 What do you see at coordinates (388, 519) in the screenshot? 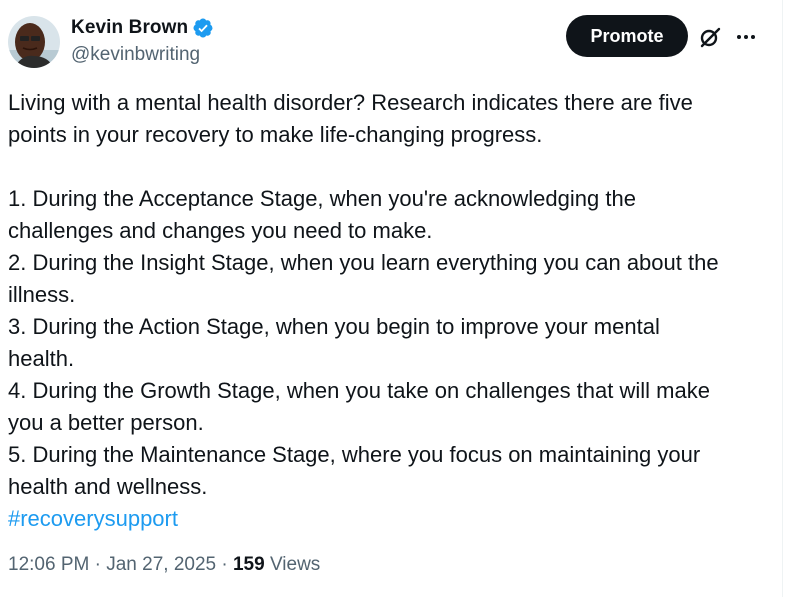
I see `hashtag-link: #recoverysupport` at bounding box center [388, 519].